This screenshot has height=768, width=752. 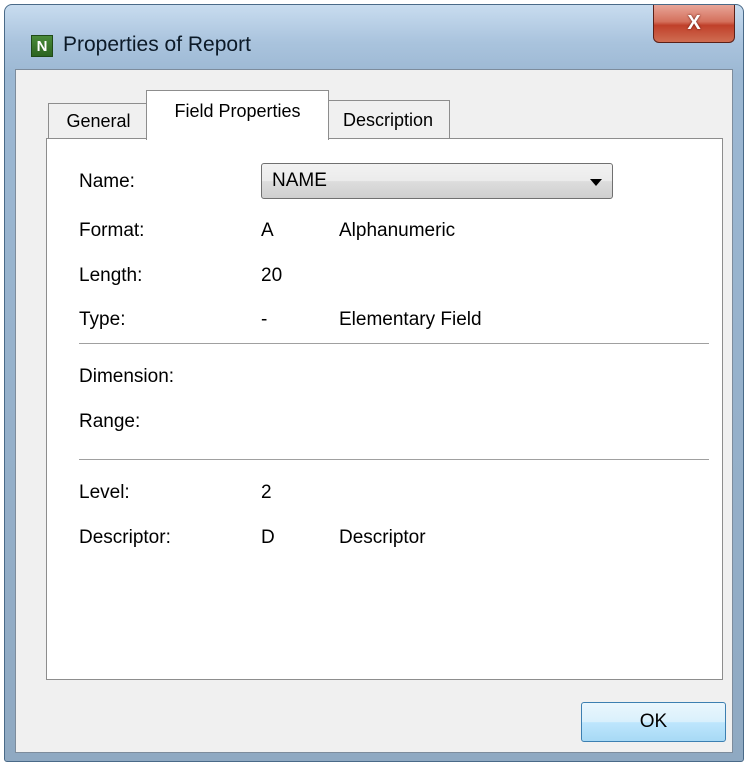 What do you see at coordinates (410, 319) in the screenshot?
I see `type-description: Elementary Field` at bounding box center [410, 319].